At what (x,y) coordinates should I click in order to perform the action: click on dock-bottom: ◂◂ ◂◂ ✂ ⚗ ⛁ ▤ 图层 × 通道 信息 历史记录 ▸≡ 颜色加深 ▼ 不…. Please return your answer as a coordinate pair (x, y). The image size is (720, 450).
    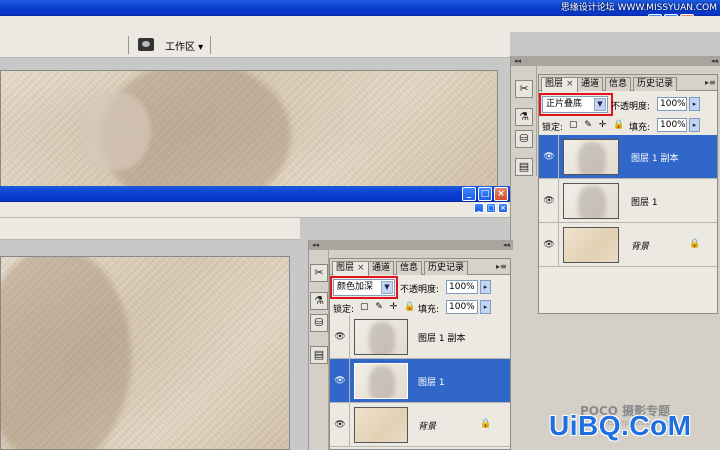
    Looking at the image, I should click on (410, 345).